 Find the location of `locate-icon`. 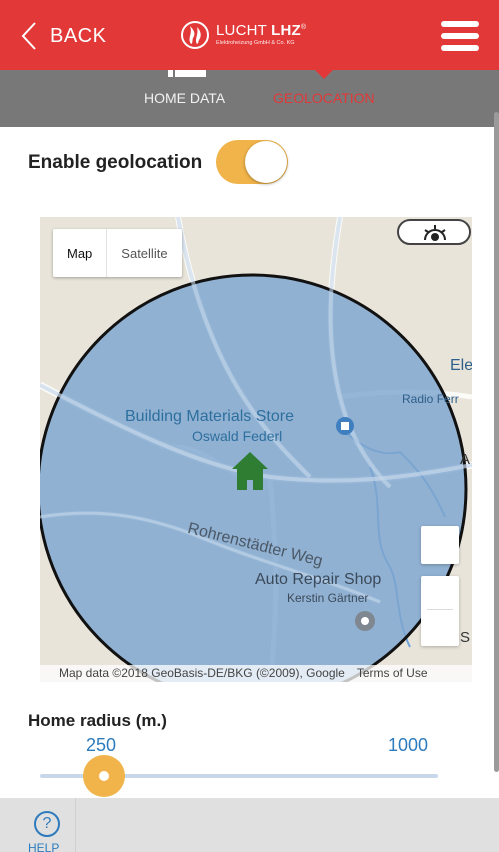

locate-icon is located at coordinates (435, 233).